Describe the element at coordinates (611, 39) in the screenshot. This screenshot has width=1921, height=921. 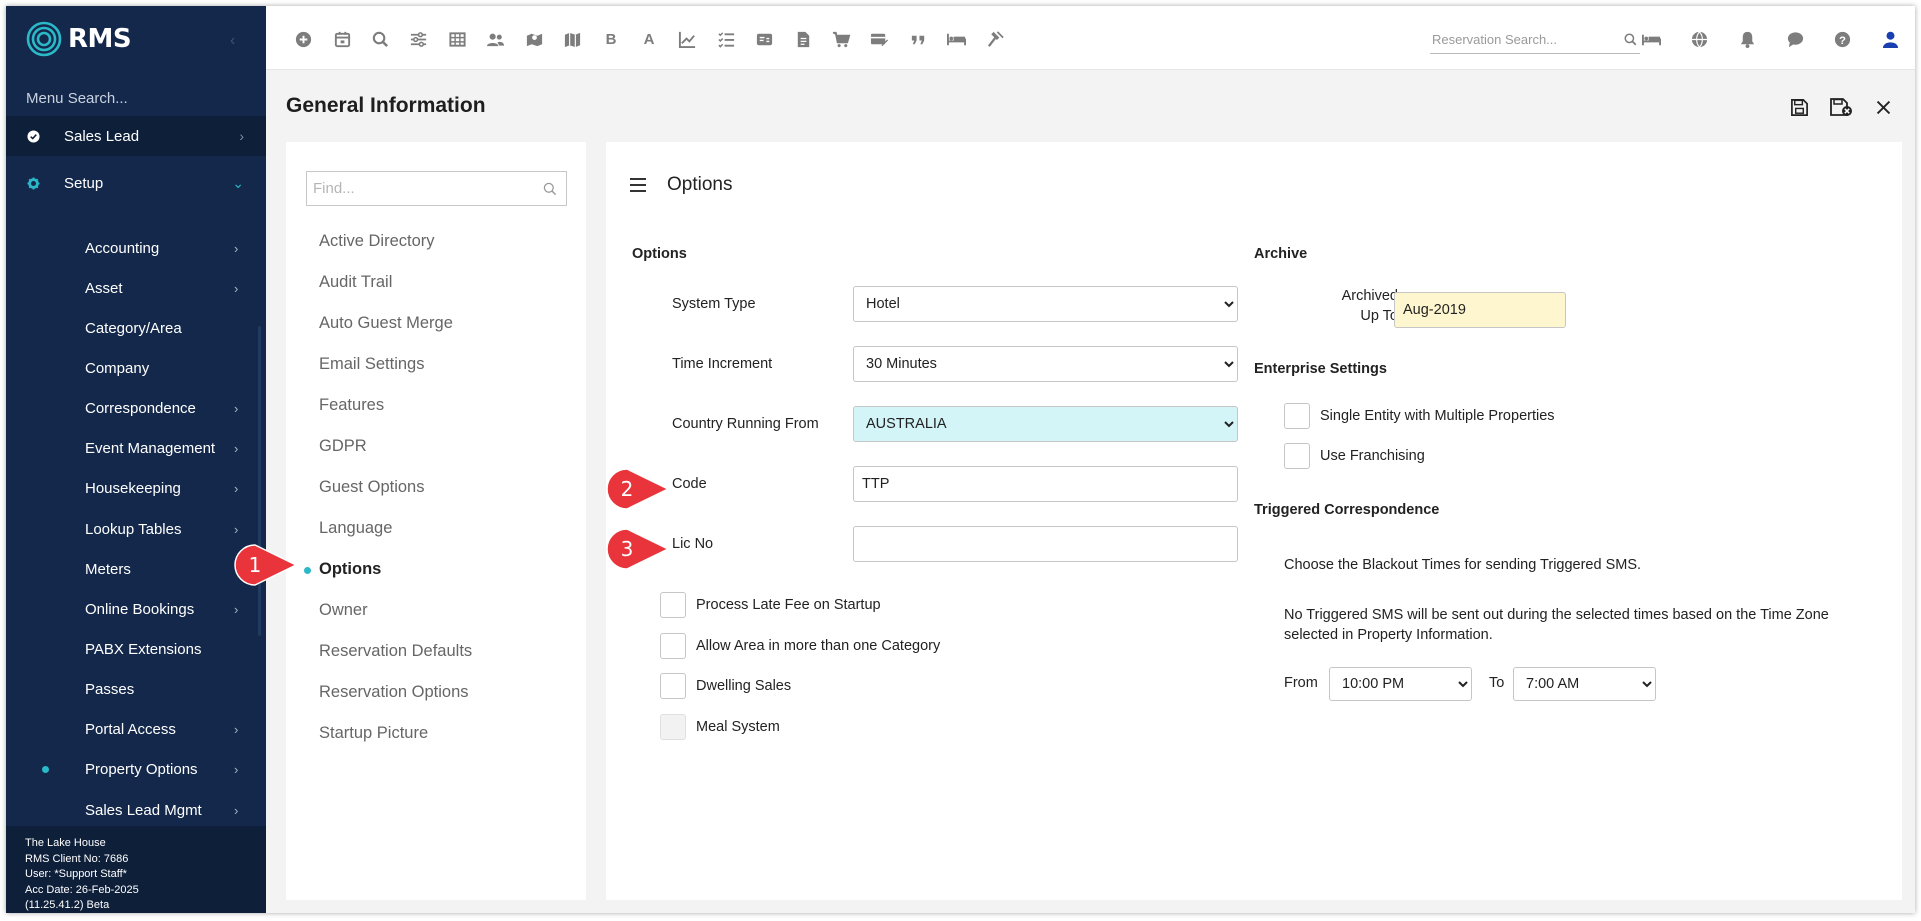
I see `bold-icon: B` at that location.